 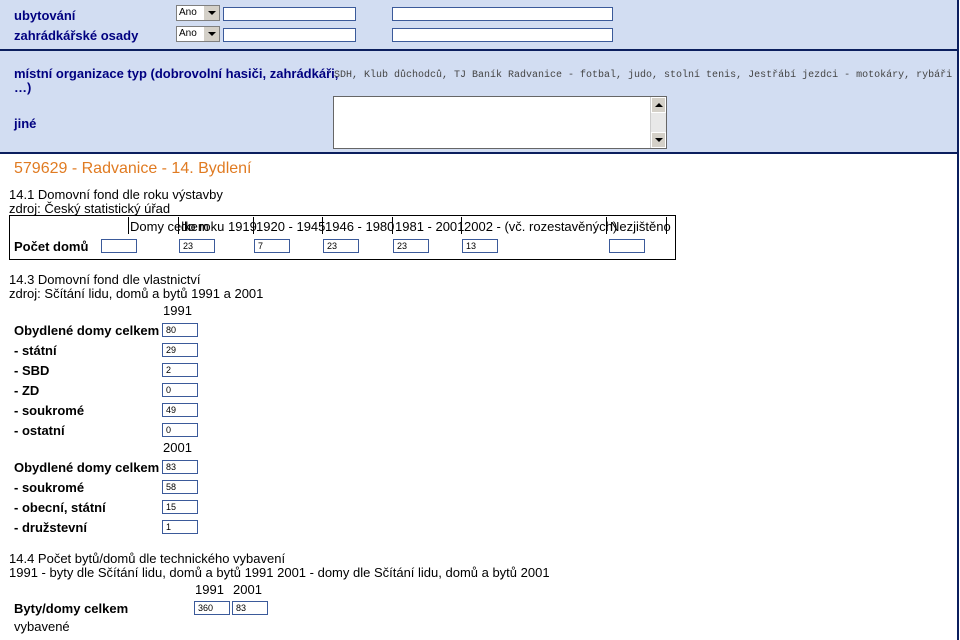 What do you see at coordinates (180, 430) in the screenshot?
I see `s143-row1-5-value: 0` at bounding box center [180, 430].